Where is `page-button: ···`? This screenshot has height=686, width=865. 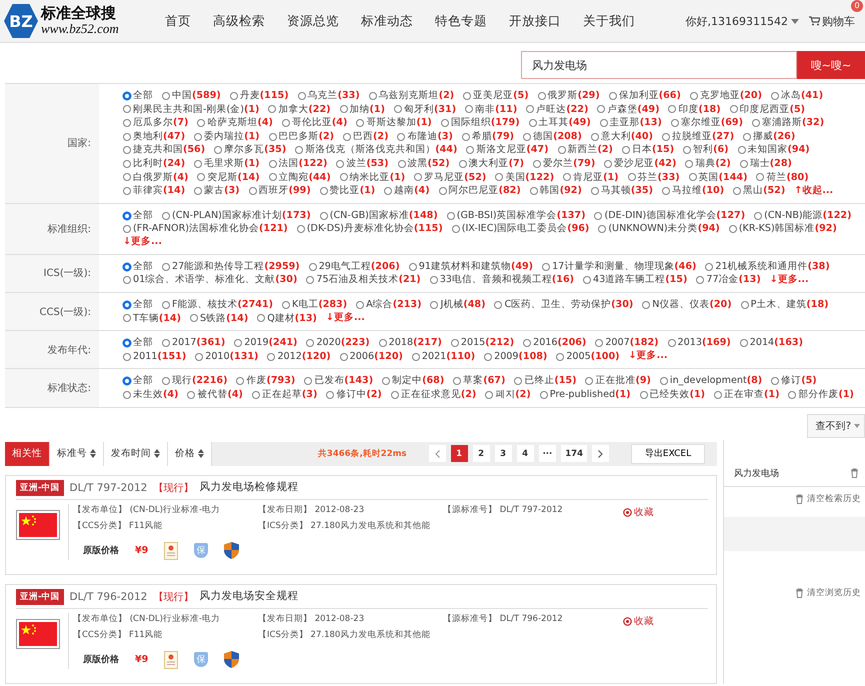 page-button: ··· is located at coordinates (547, 453).